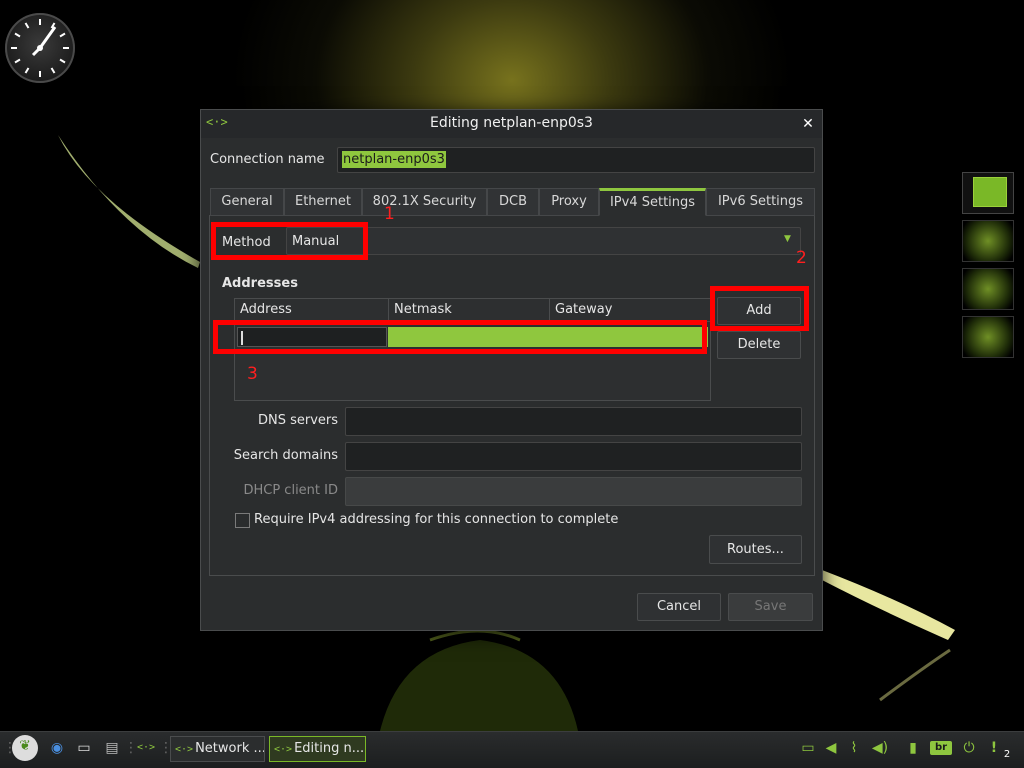 This screenshot has height=768, width=1024. I want to click on addresses-heading: Addresses, so click(260, 283).